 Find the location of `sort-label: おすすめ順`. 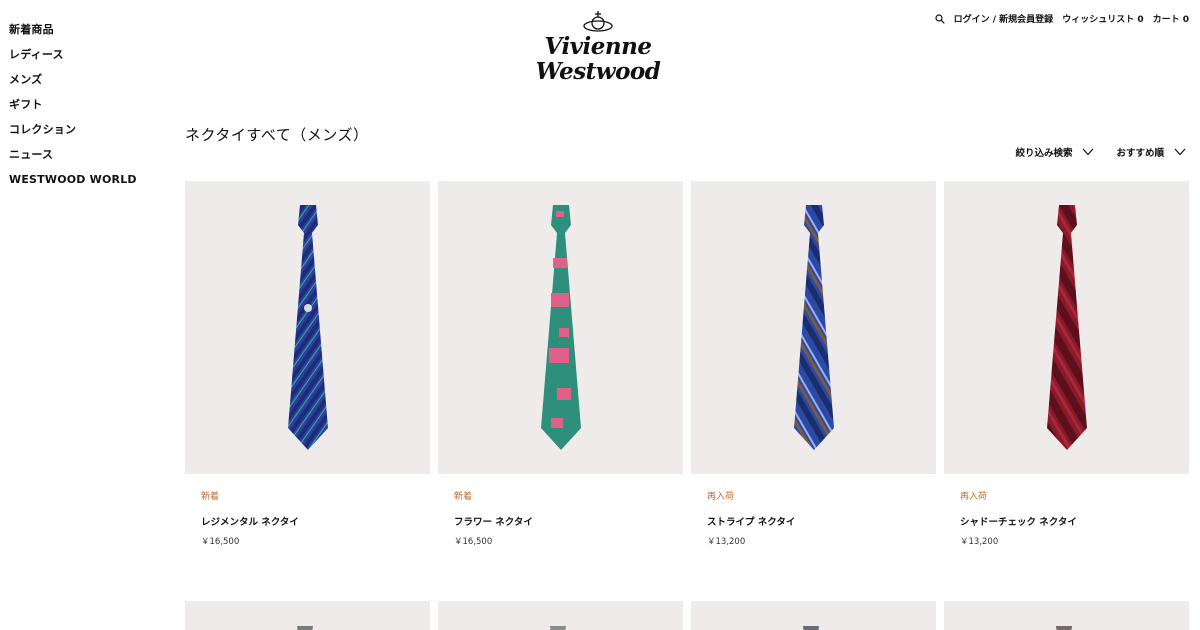

sort-label: おすすめ順 is located at coordinates (1140, 153).